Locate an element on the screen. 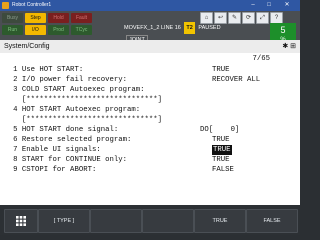 Image resolution: width=320 pixels, height=240 pixels. run-state: PAUSED is located at coordinates (209, 28).